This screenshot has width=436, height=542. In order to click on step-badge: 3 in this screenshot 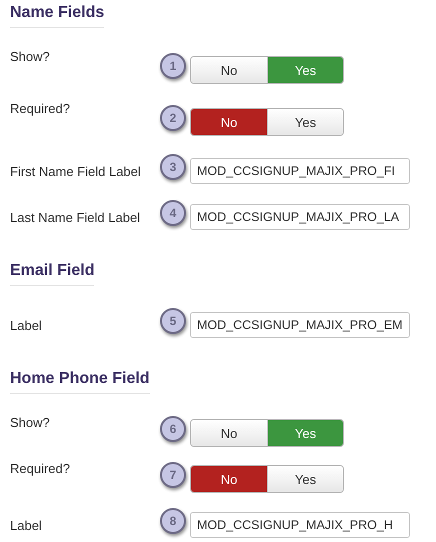, I will do `click(173, 167)`.